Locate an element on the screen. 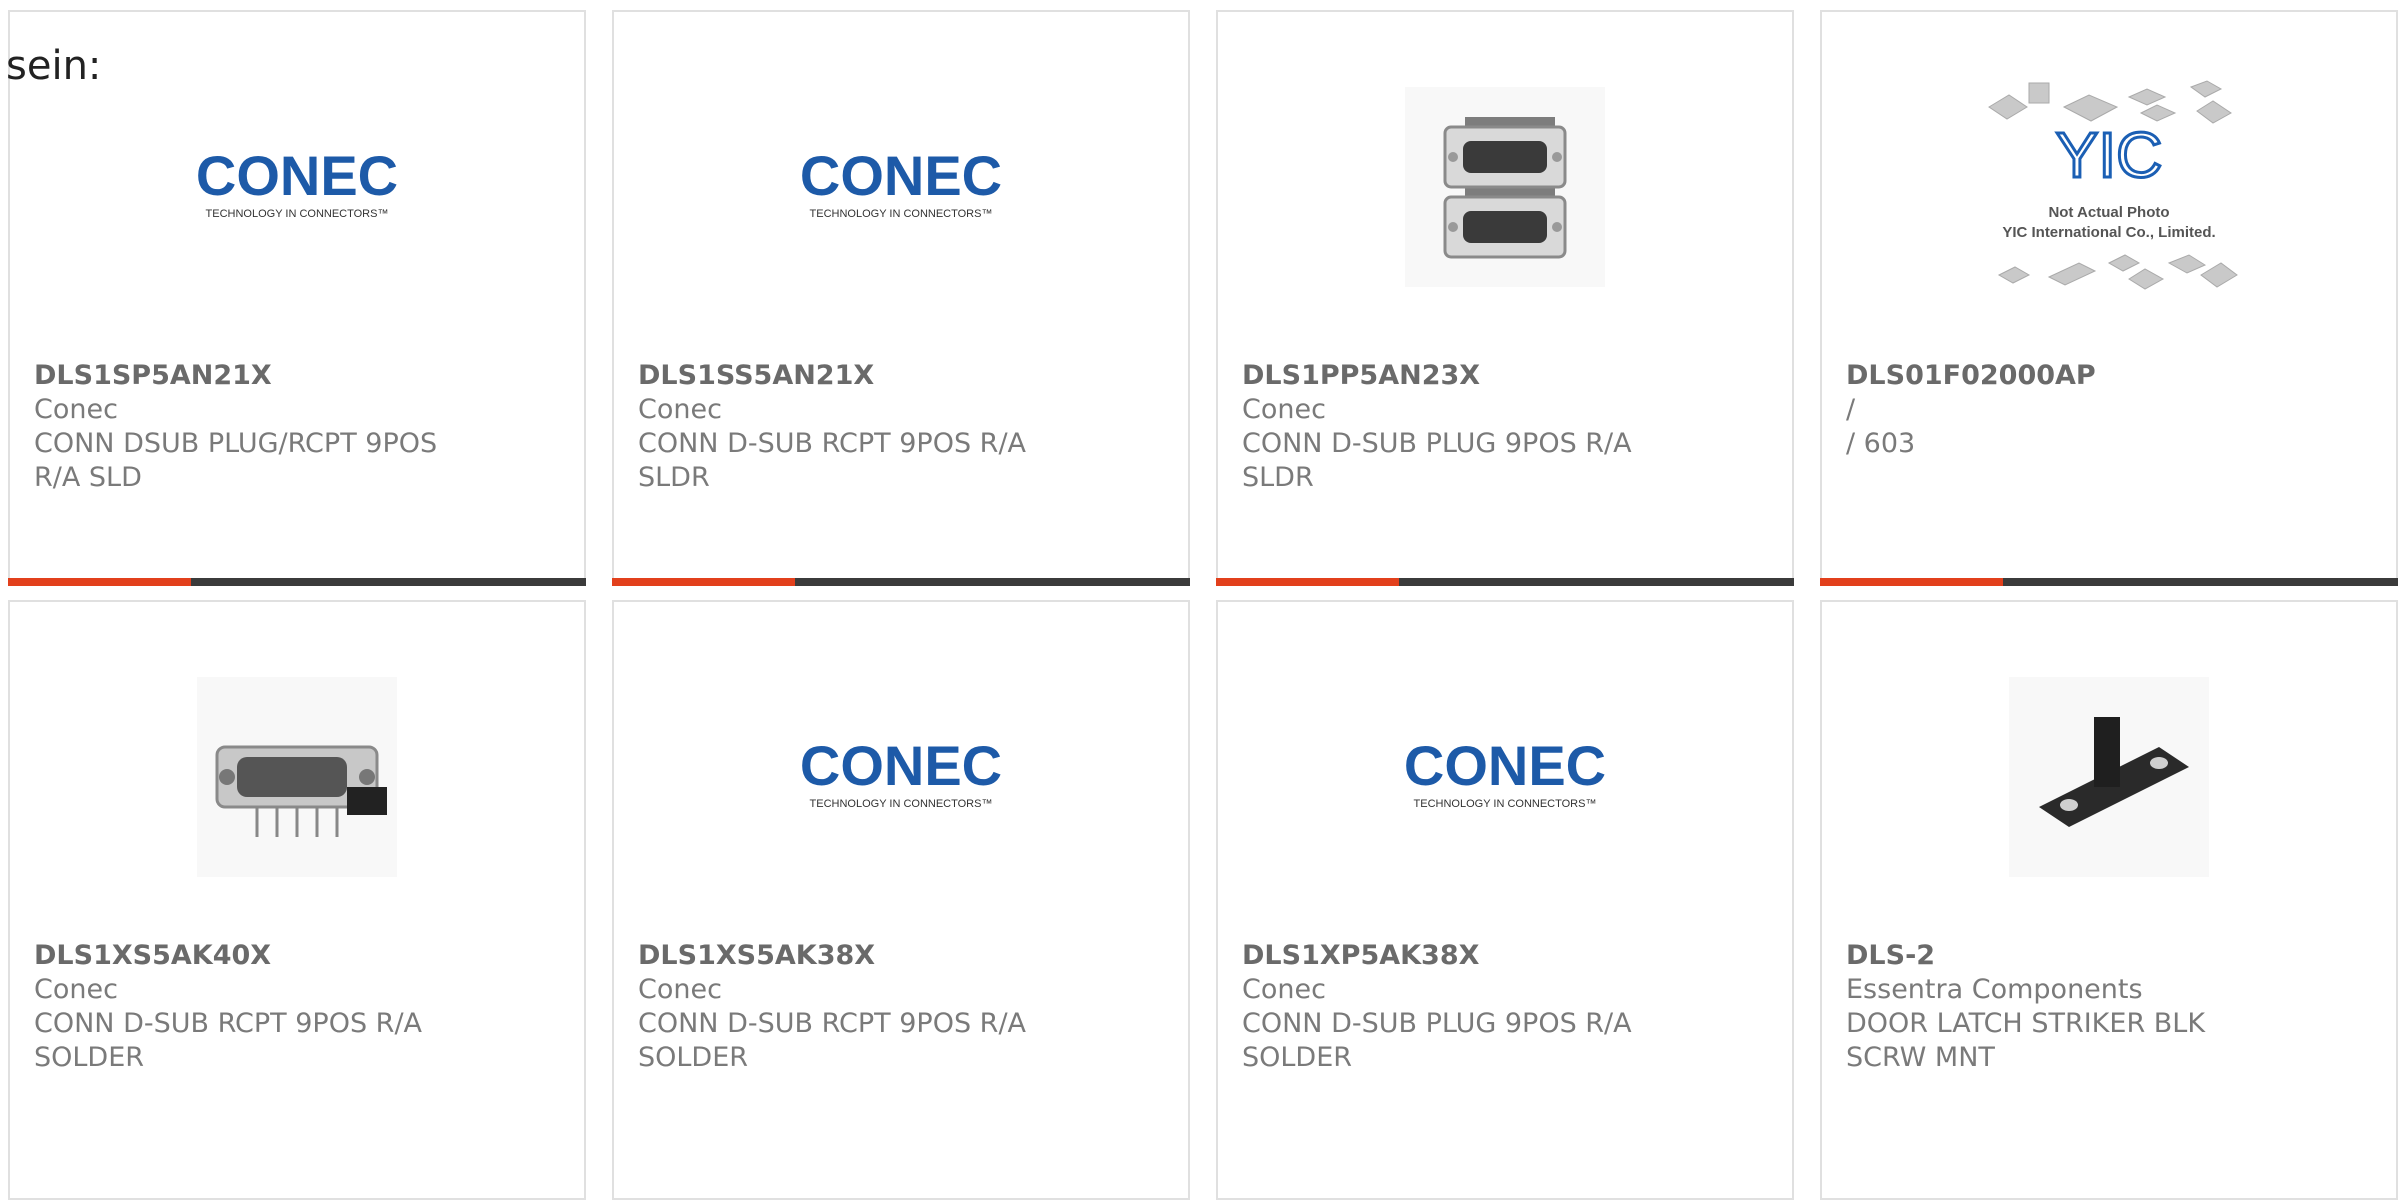 The width and height of the screenshot is (2400, 1200). latch-striker-icon is located at coordinates (2109, 777).